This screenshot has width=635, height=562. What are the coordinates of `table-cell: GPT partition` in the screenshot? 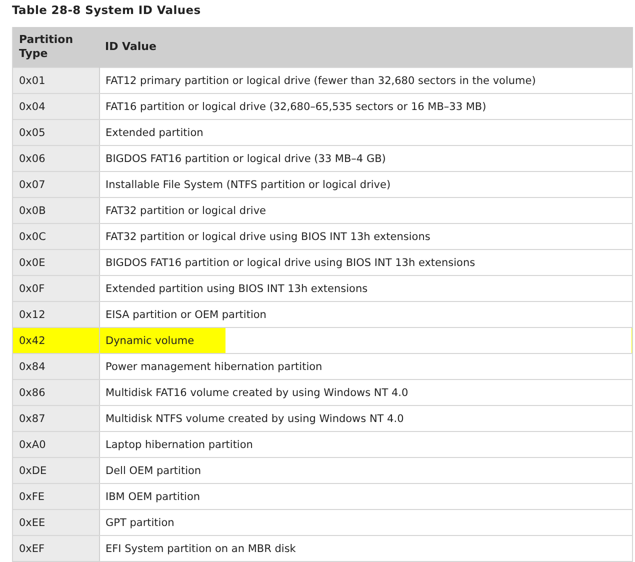 It's located at (365, 523).